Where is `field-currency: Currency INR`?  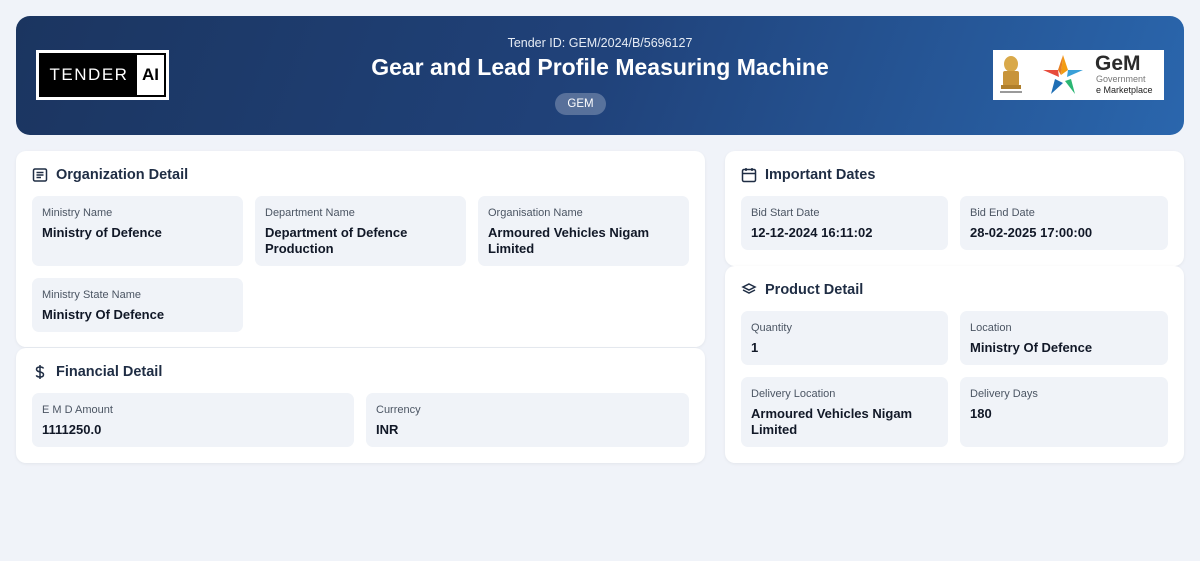 field-currency: Currency INR is located at coordinates (527, 420).